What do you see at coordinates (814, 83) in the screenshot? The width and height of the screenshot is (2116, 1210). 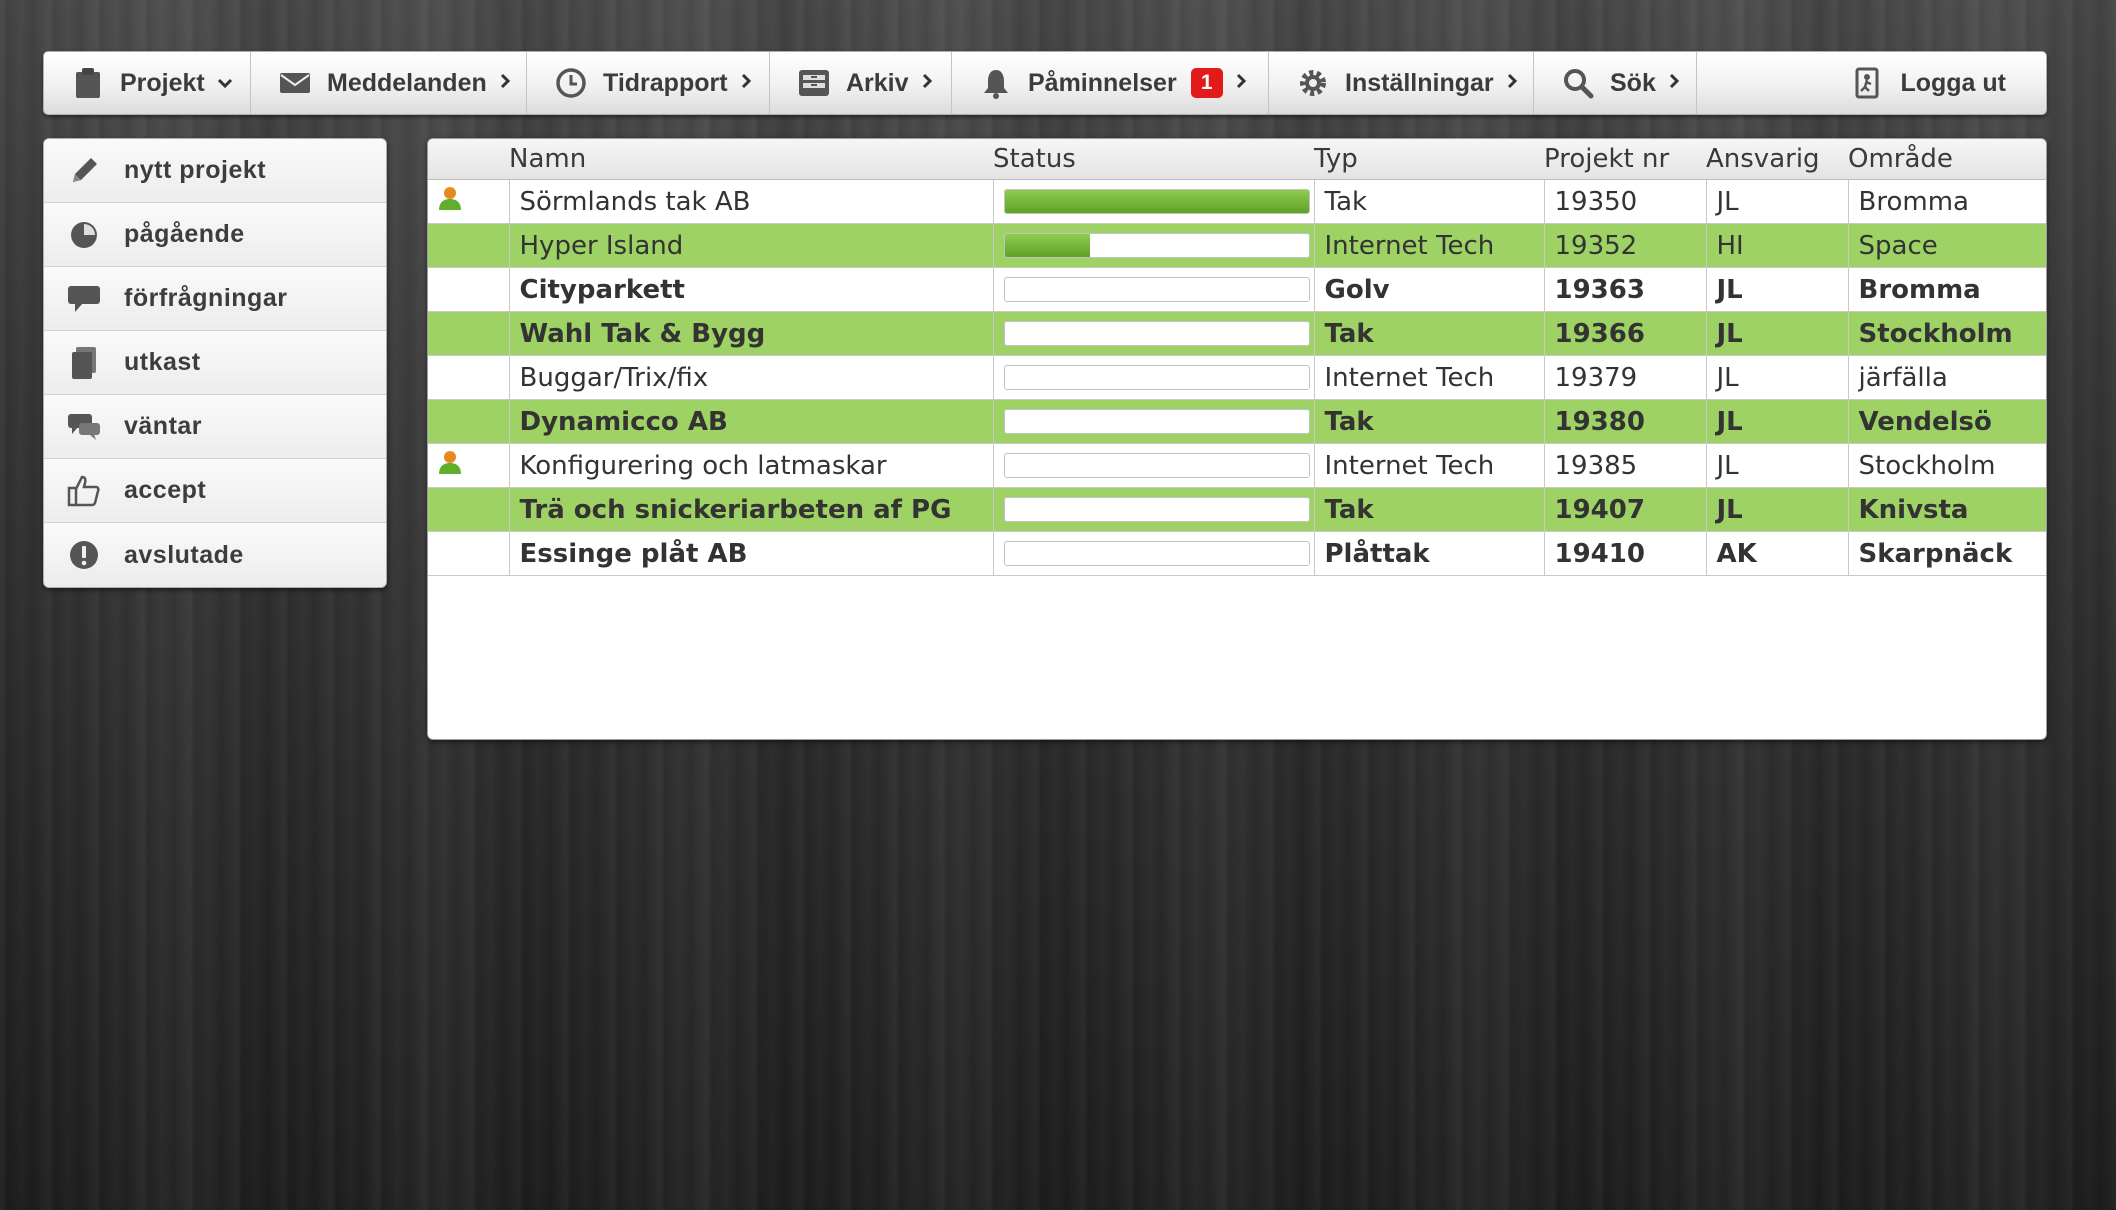 I see `archive-icon` at bounding box center [814, 83].